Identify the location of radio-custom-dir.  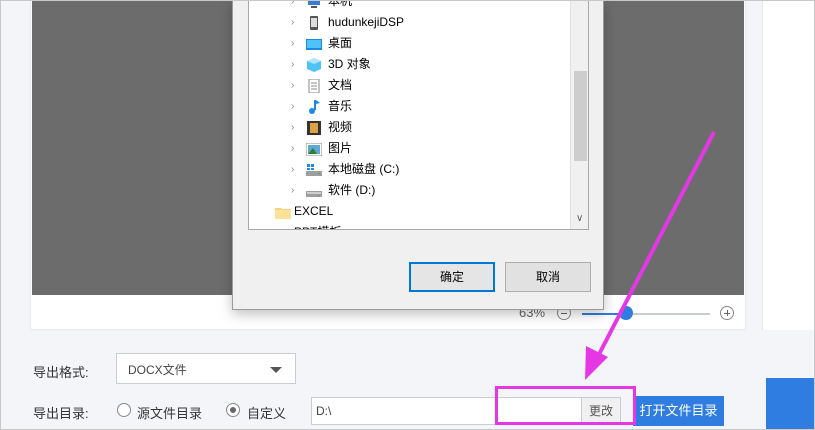
(233, 410).